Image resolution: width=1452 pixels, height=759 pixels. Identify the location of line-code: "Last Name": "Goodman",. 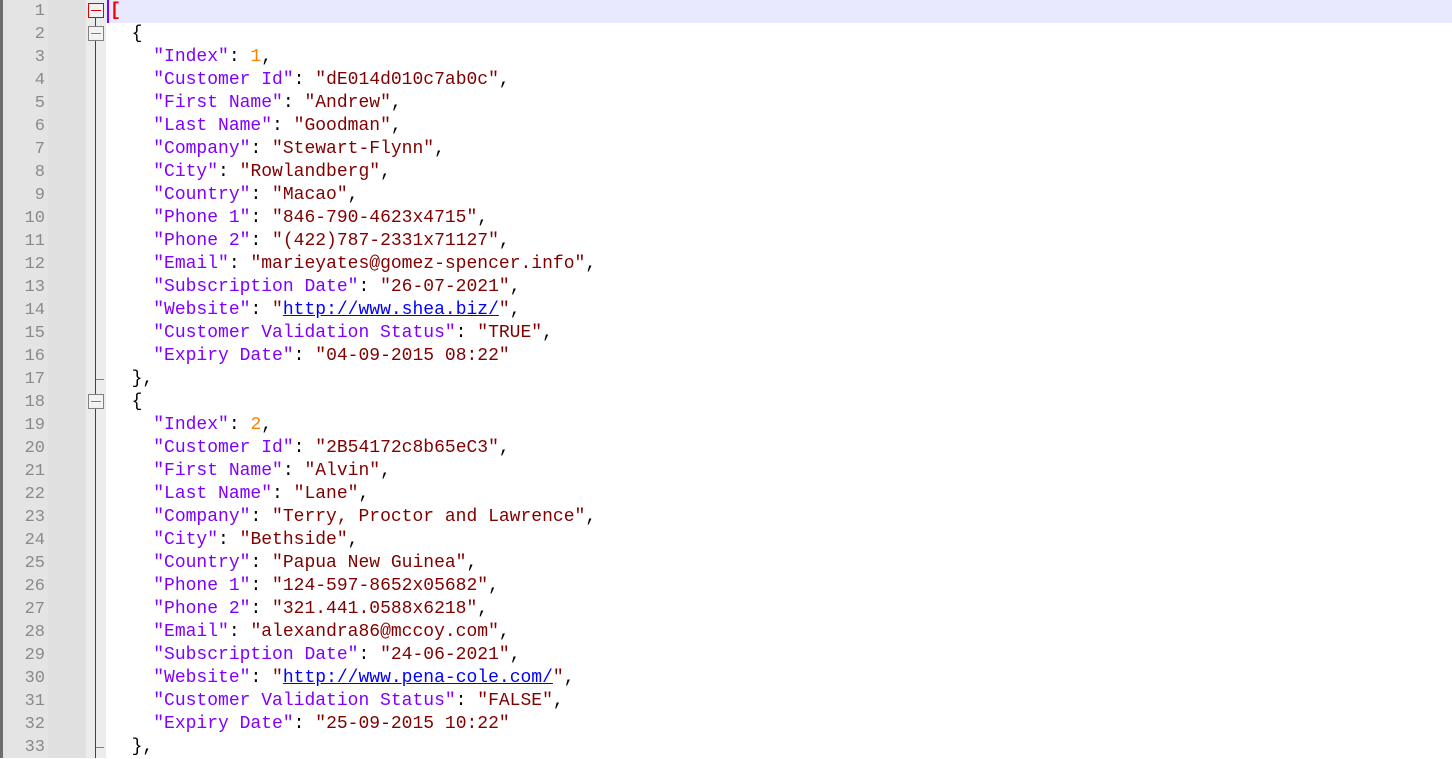
(256, 126).